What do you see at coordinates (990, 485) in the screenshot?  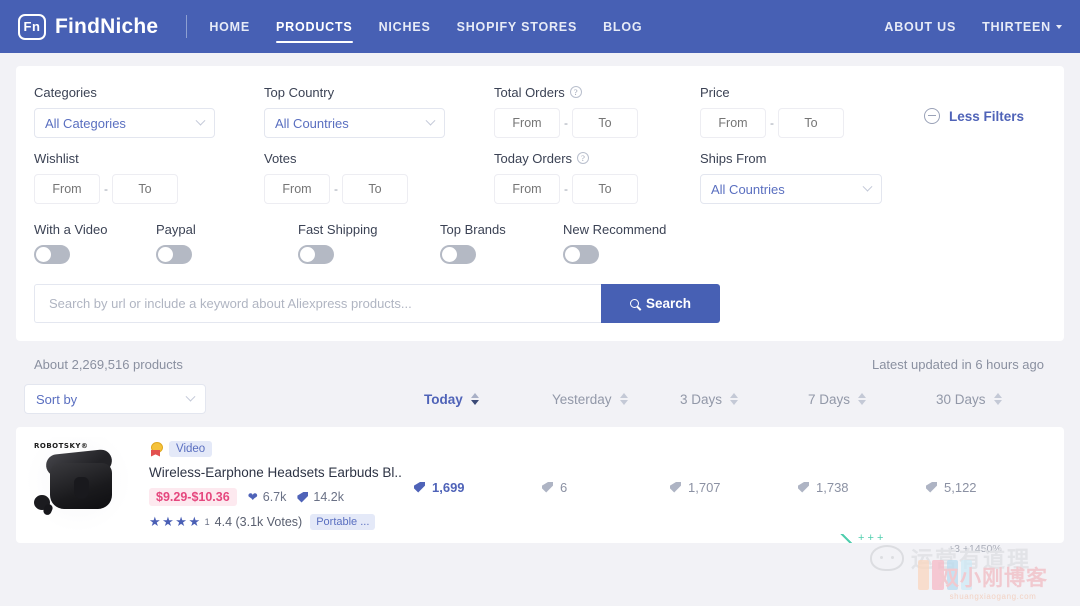 I see `product-30-days-value: 5,122` at bounding box center [990, 485].